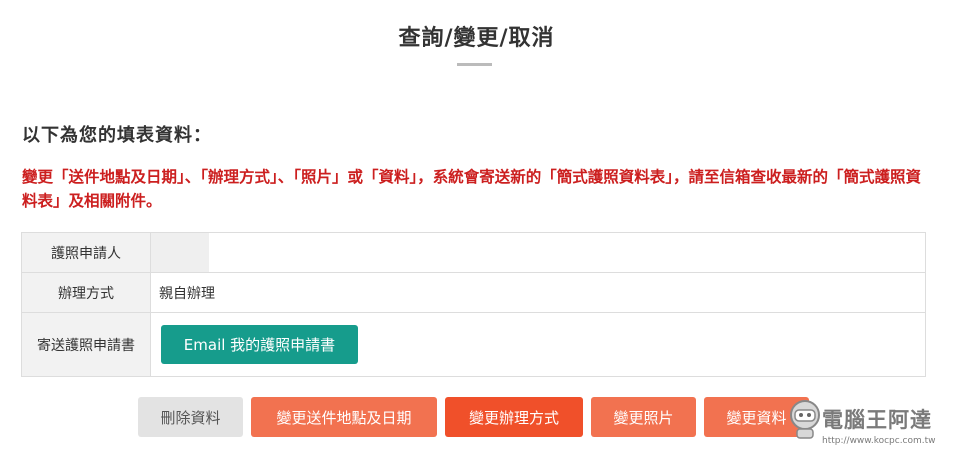 The image size is (953, 461). Describe the element at coordinates (117, 135) in the screenshot. I see `section-heading: 以下為您的填表資料：` at that location.